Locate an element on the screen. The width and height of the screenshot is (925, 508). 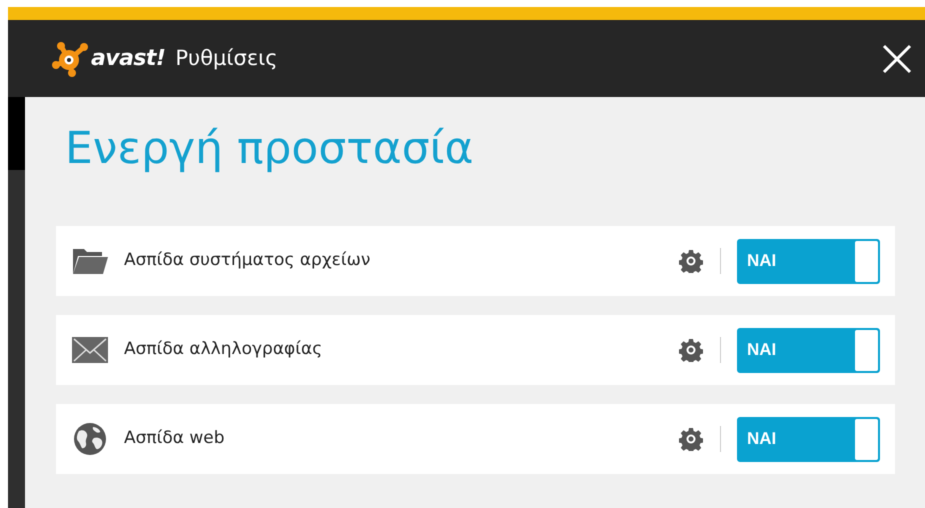
page-heading: Ενεργή προστασία is located at coordinates (270, 149).